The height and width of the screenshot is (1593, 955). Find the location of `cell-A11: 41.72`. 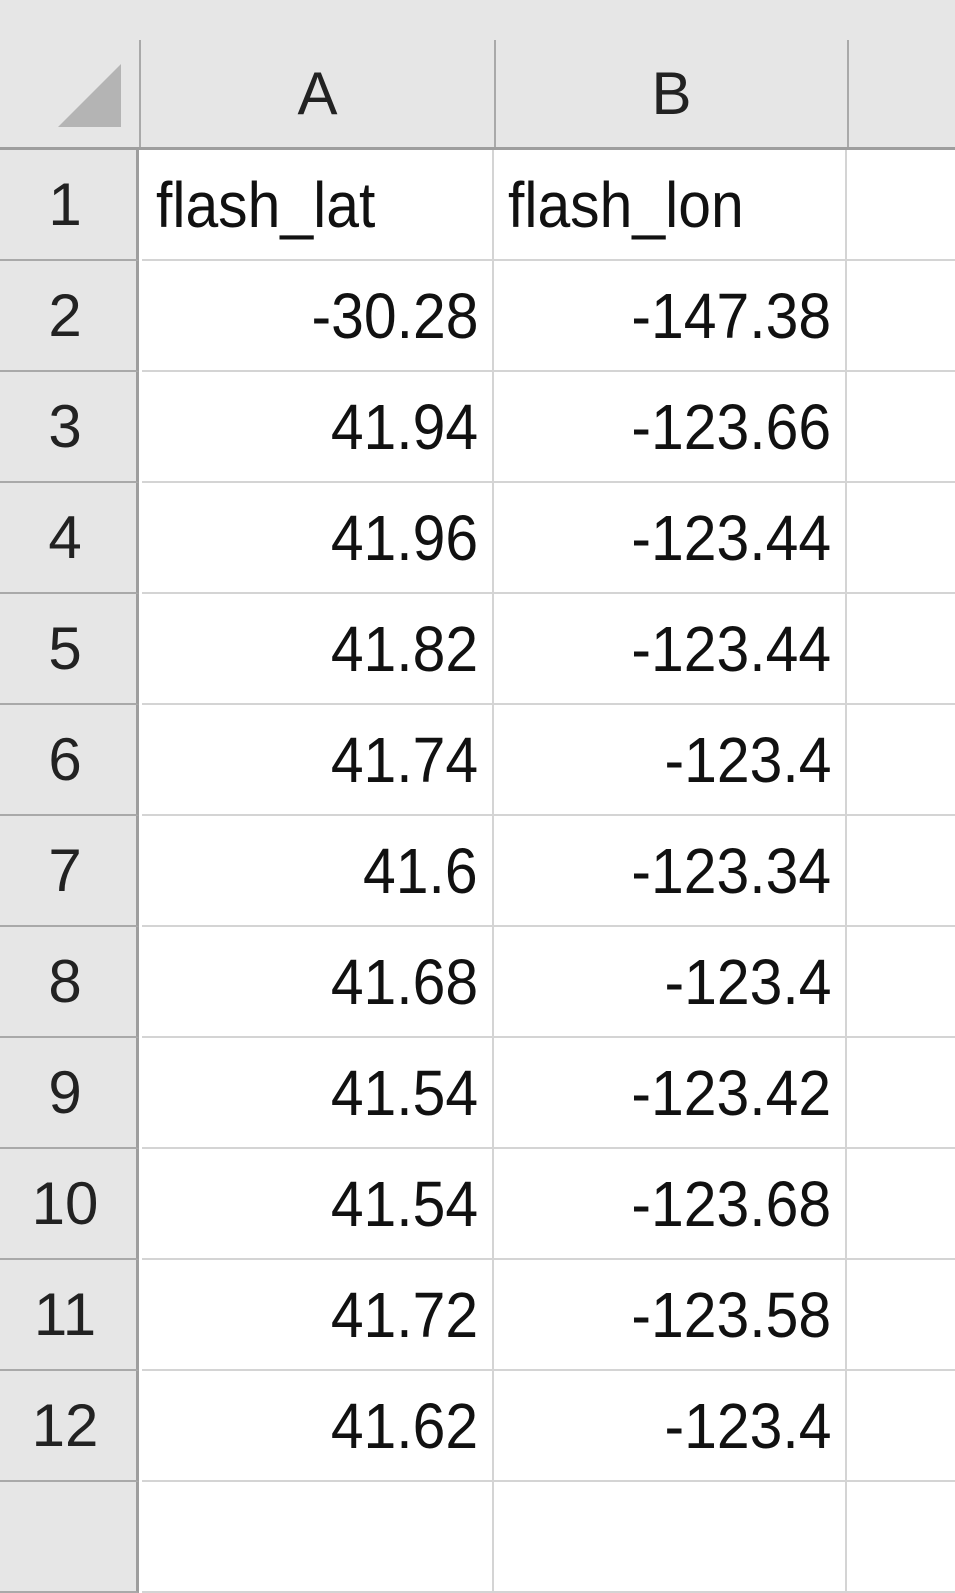

cell-A11: 41.72 is located at coordinates (318, 1315).